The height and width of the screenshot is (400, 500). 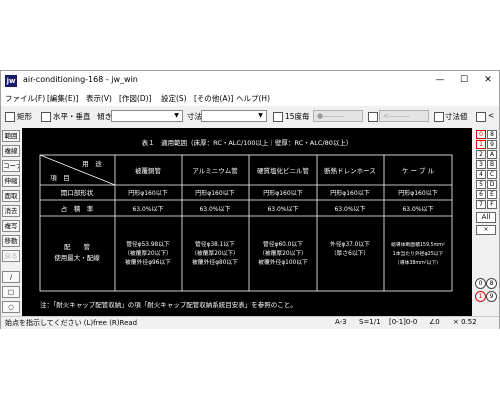 I want to click on tool-parallel: 複線, so click(x=11, y=151).